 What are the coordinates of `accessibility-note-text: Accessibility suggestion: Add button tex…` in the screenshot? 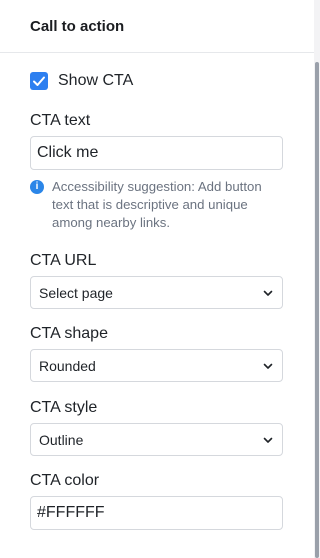 It's located at (157, 204).